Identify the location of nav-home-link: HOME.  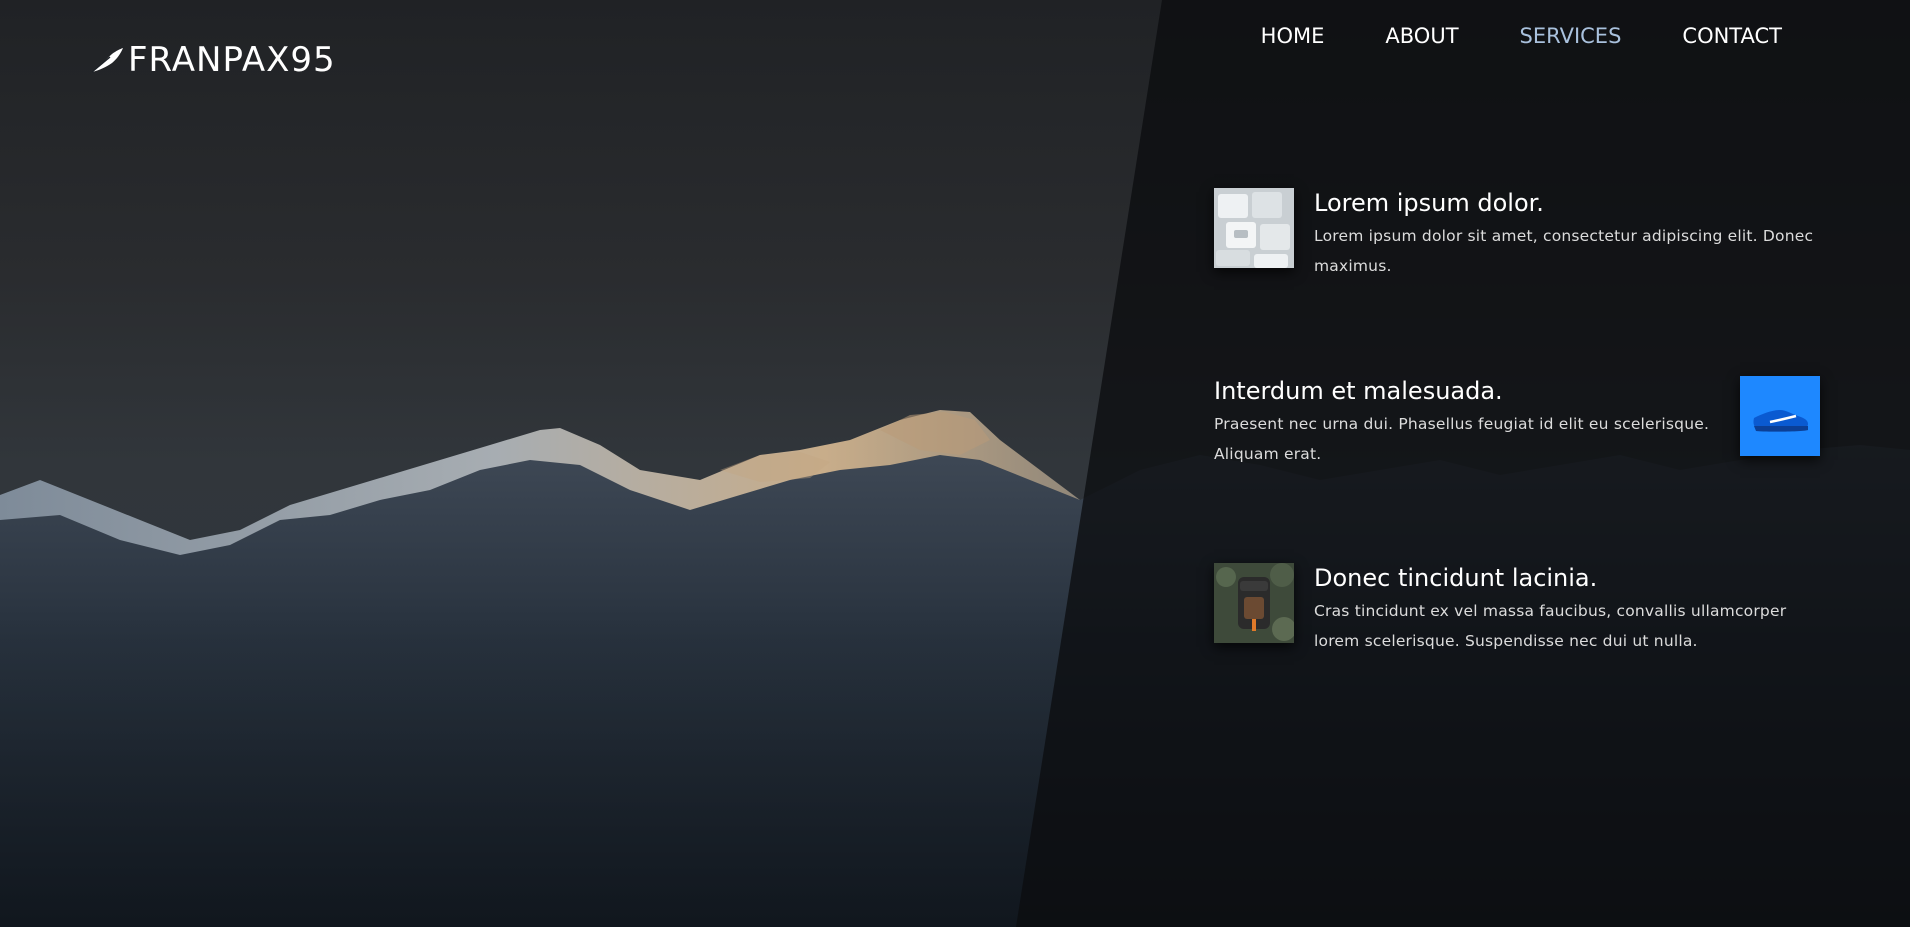
(1293, 36).